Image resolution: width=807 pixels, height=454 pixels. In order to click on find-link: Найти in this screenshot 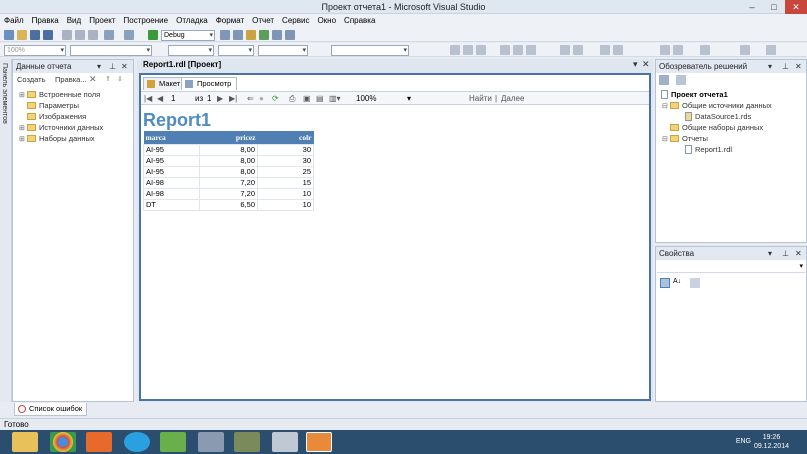, I will do `click(480, 98)`.